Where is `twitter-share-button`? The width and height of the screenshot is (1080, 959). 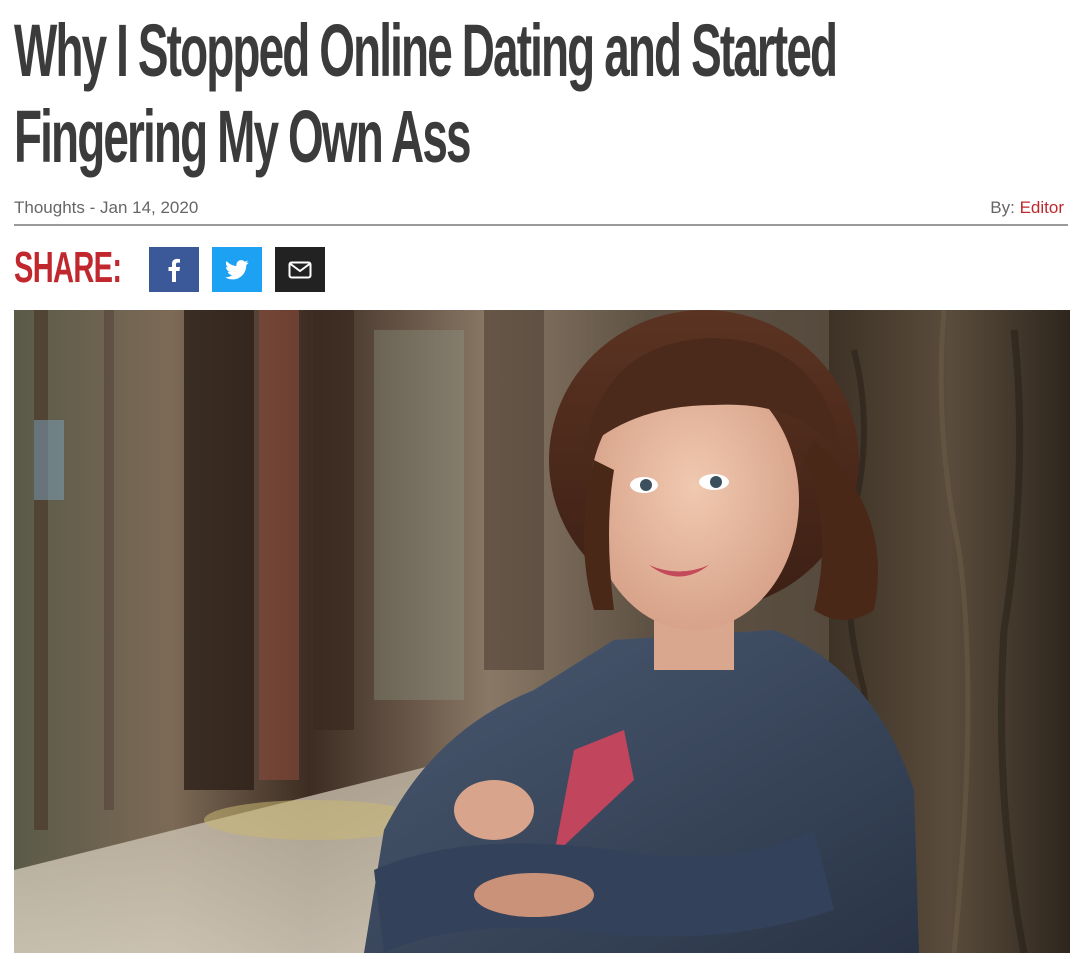 twitter-share-button is located at coordinates (237, 269).